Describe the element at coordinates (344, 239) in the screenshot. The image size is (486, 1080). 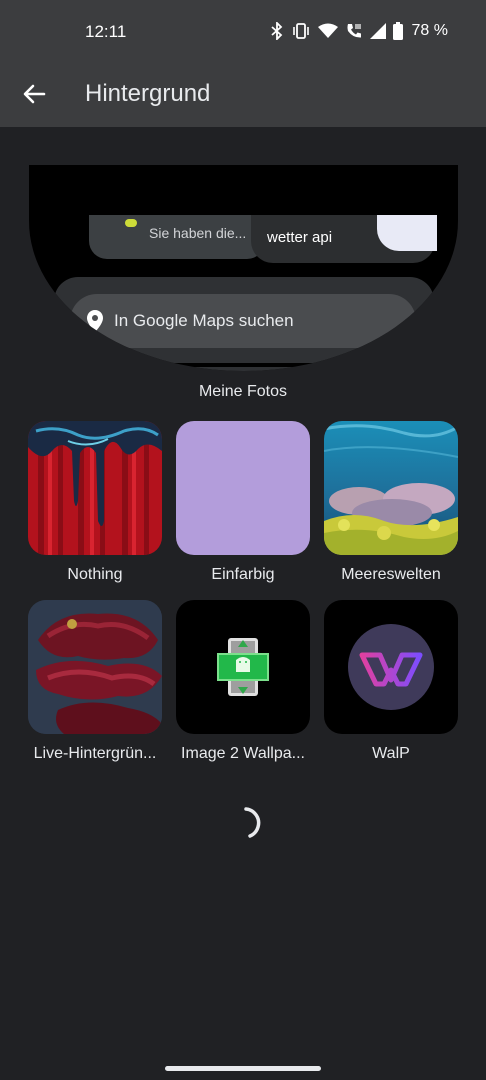
I see `widget-chip: wetter api` at that location.